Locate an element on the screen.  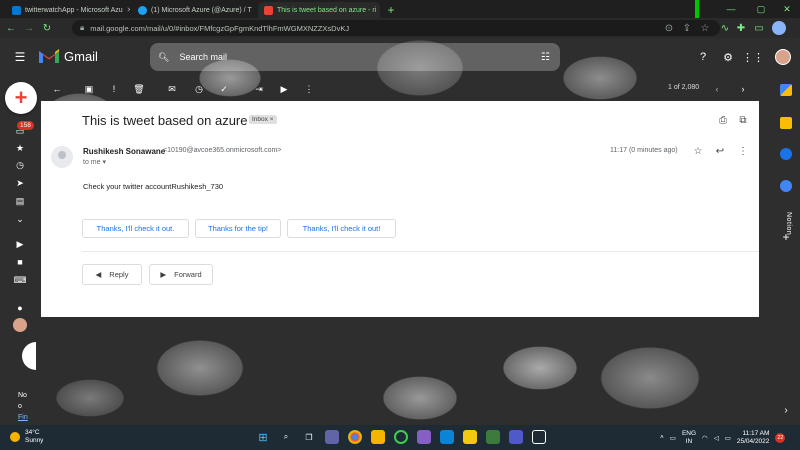
tab-gmail-active: This is tweet based on azure - ri ✕ is located at coordinates (319, 10).